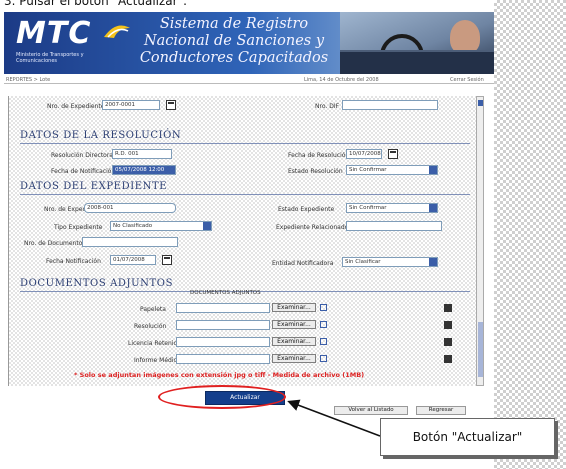 This screenshot has width=566, height=469. What do you see at coordinates (467, 437) in the screenshot?
I see `callout-box: Botón "Actualizar"` at bounding box center [467, 437].